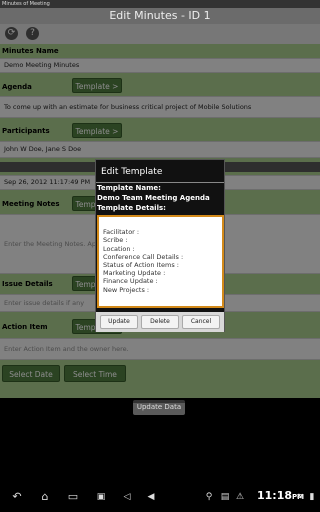 Image resolution: width=320 pixels, height=512 pixels. I want to click on app-name-bar: Minutes of Meeting, so click(160, 4).